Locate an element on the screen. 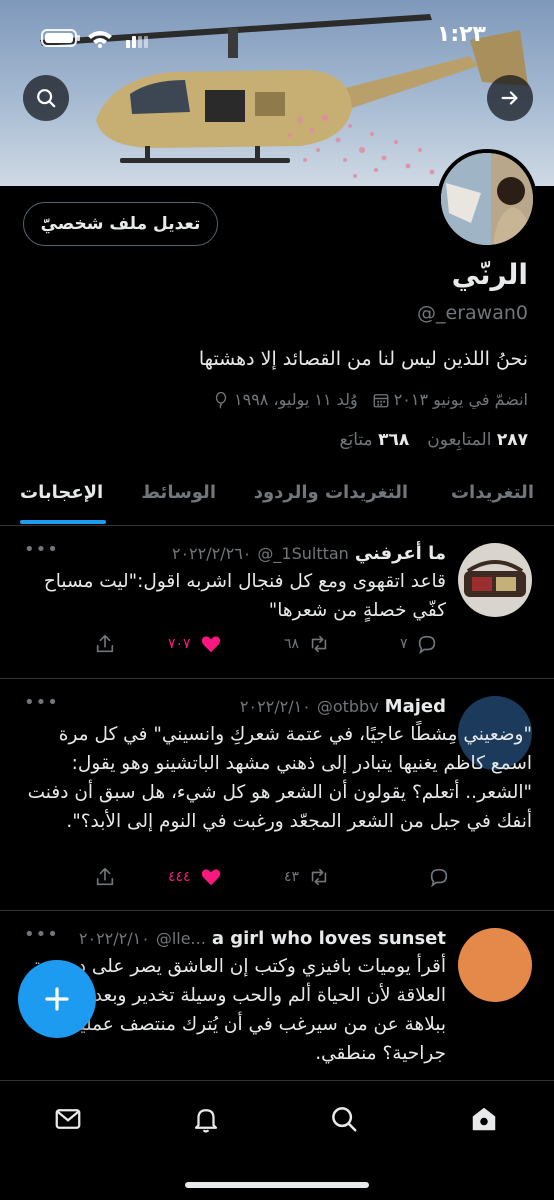 The image size is (554, 1200). reply-button: ٧ is located at coordinates (419, 644).